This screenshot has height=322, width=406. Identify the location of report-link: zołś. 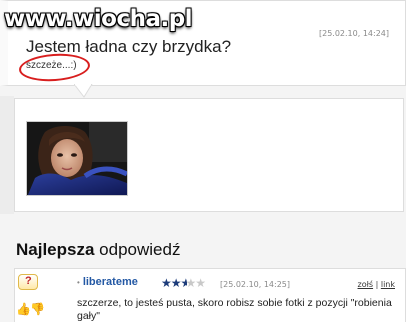
(366, 284).